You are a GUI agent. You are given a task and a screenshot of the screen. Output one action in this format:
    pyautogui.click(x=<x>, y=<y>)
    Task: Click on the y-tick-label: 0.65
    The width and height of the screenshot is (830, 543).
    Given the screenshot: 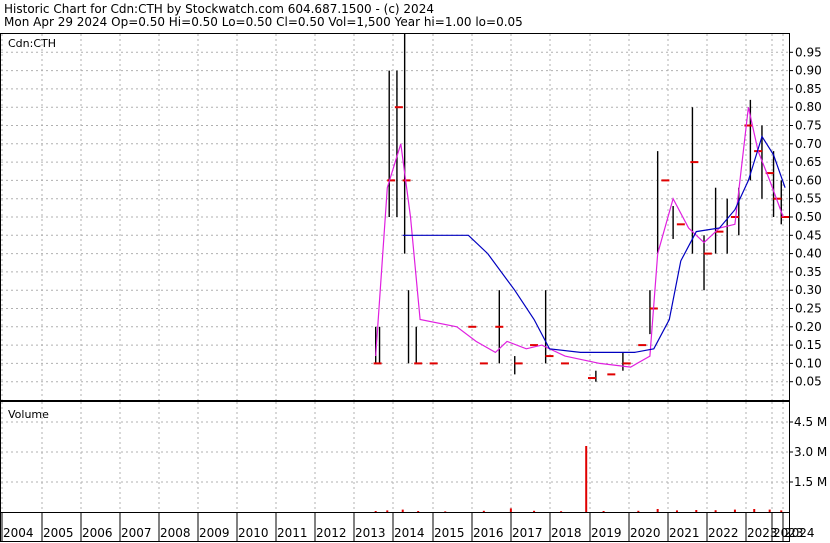 What is the action you would take?
    pyautogui.click(x=808, y=162)
    